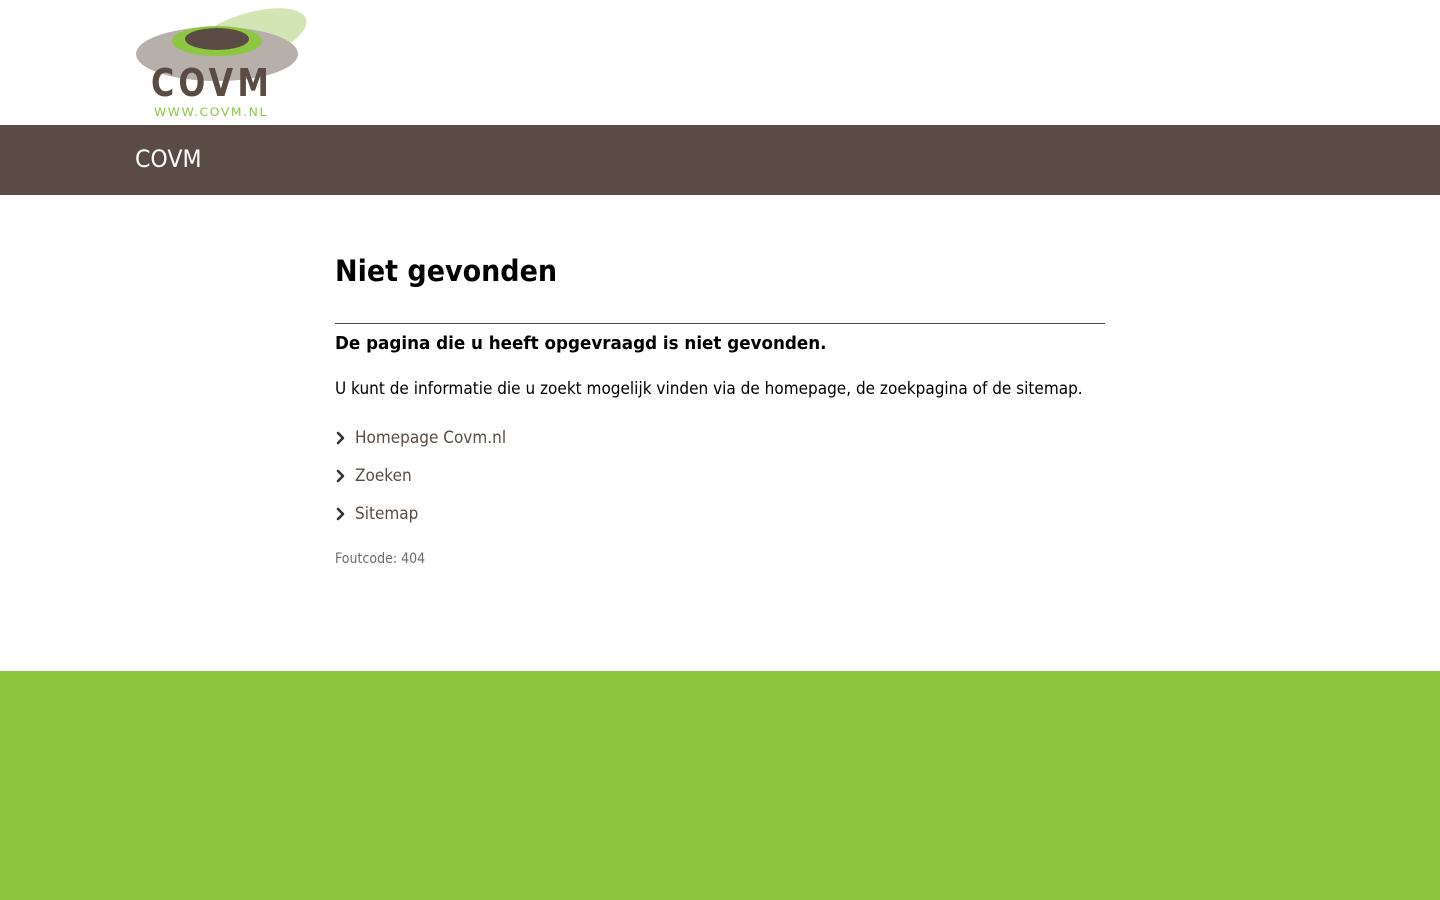 This screenshot has width=1440, height=900. I want to click on suggestion-links: Homepage Covm.nl Zoeken Sitemap, so click(429, 483).